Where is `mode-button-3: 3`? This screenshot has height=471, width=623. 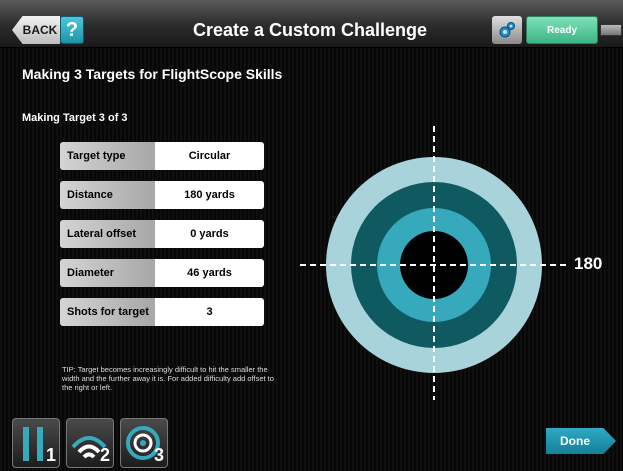
mode-button-3: 3 is located at coordinates (144, 443).